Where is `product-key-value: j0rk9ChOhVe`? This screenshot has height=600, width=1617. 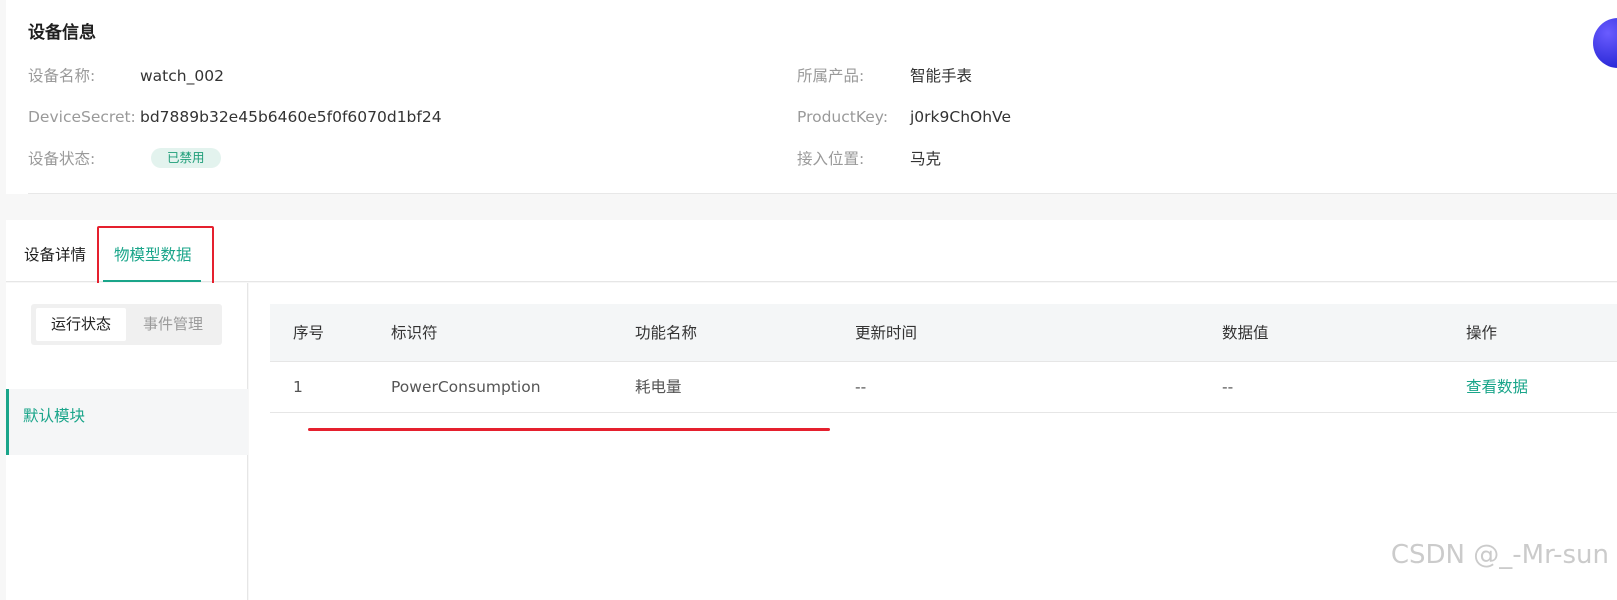
product-key-value: j0rk9ChOhVe is located at coordinates (960, 117).